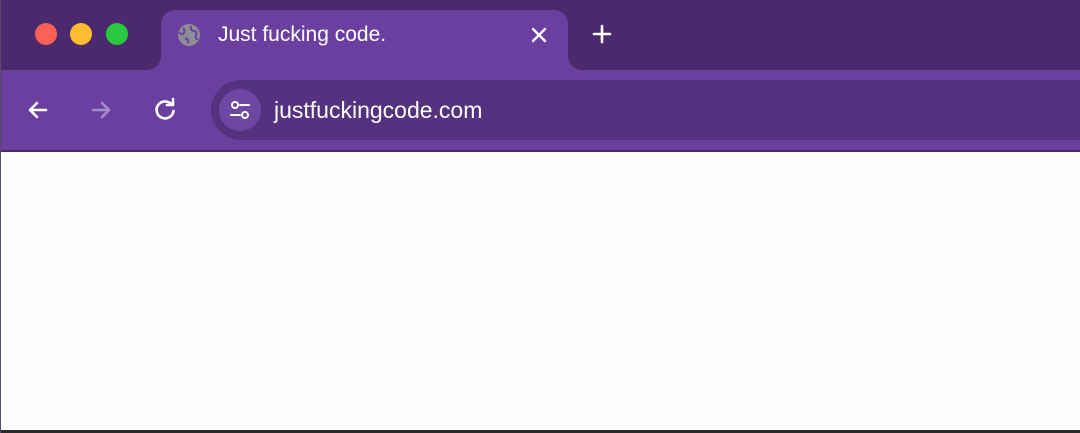 The image size is (1080, 433). I want to click on close-window-button, so click(46, 34).